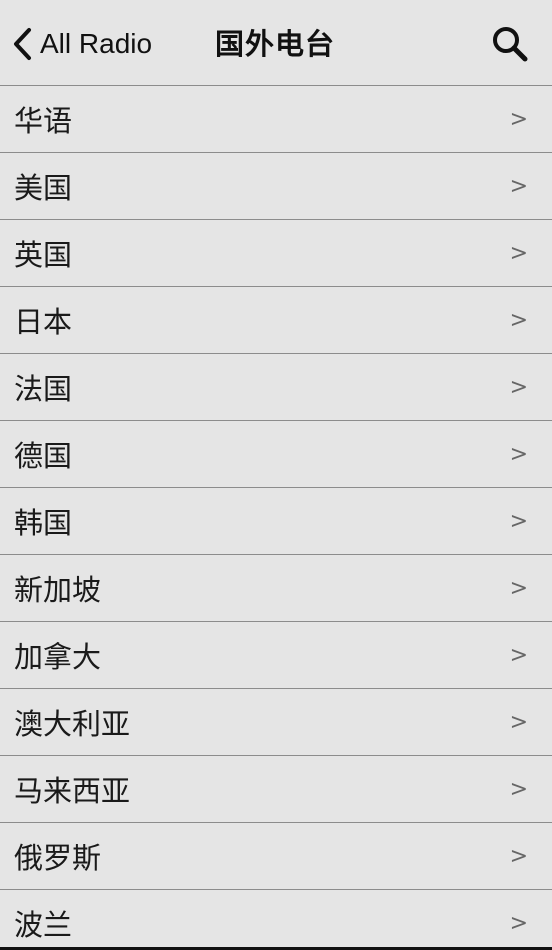  What do you see at coordinates (43, 322) in the screenshot?
I see `list-item-label: 日本` at bounding box center [43, 322].